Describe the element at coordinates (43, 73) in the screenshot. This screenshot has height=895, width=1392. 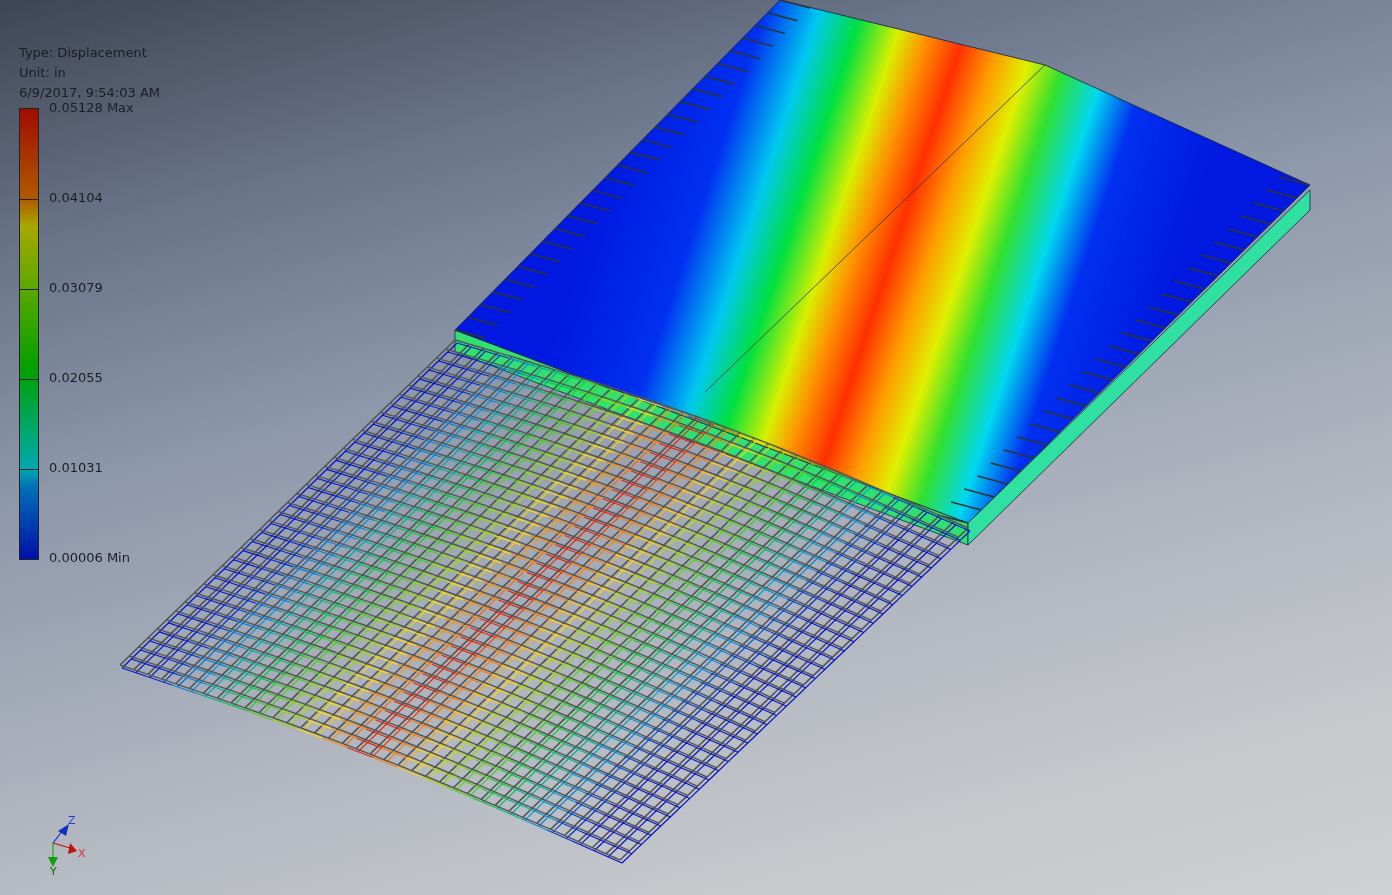
I see `unit-label: Unit: in` at that location.